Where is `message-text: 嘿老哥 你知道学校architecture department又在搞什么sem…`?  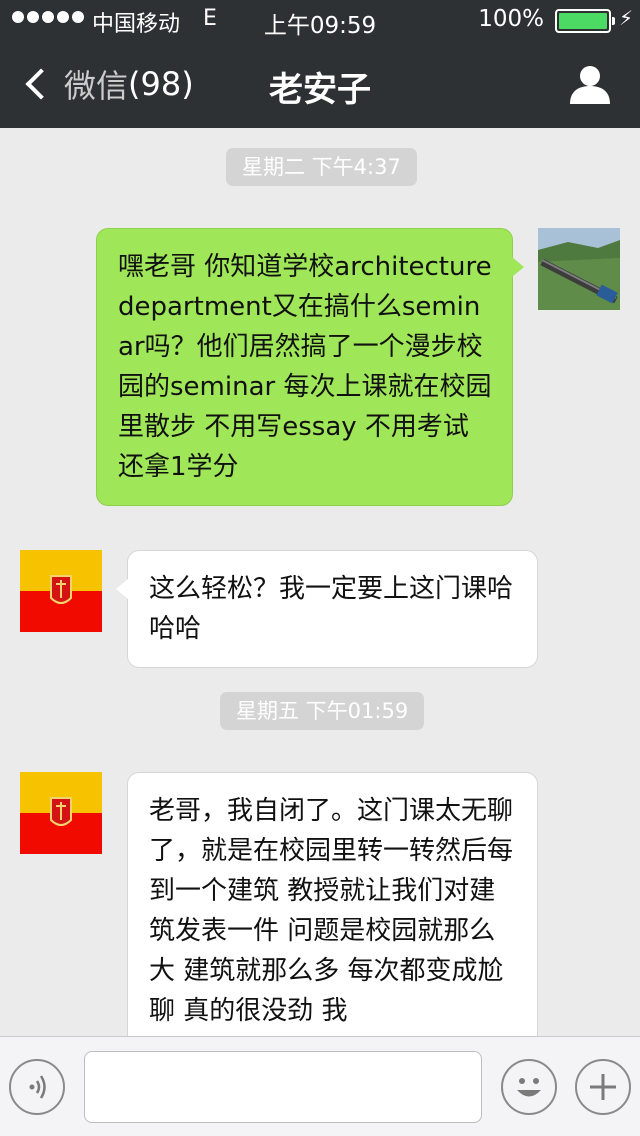
message-text: 嘿老哥 你知道学校architecture department又在搞什么sem… is located at coordinates (305, 367).